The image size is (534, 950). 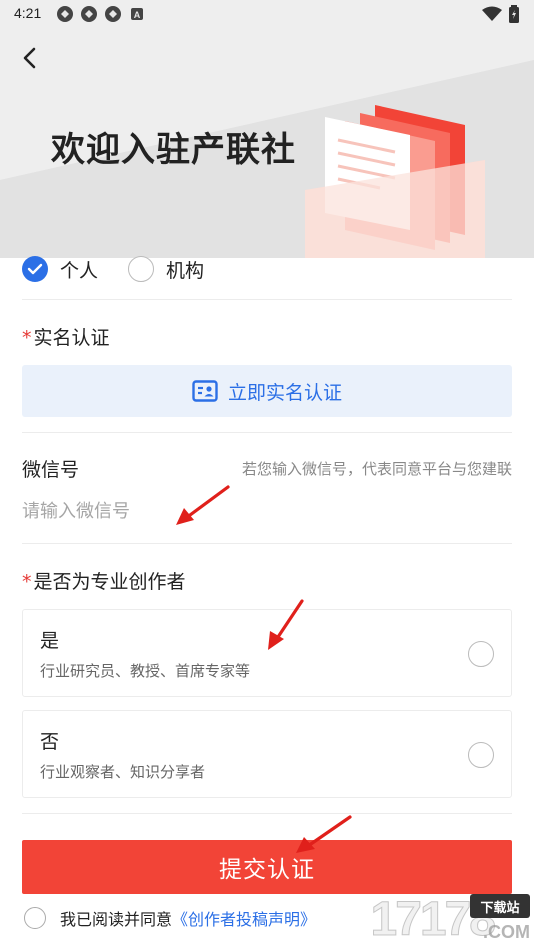 I want to click on watermark-badge: 下载站, so click(x=500, y=906).